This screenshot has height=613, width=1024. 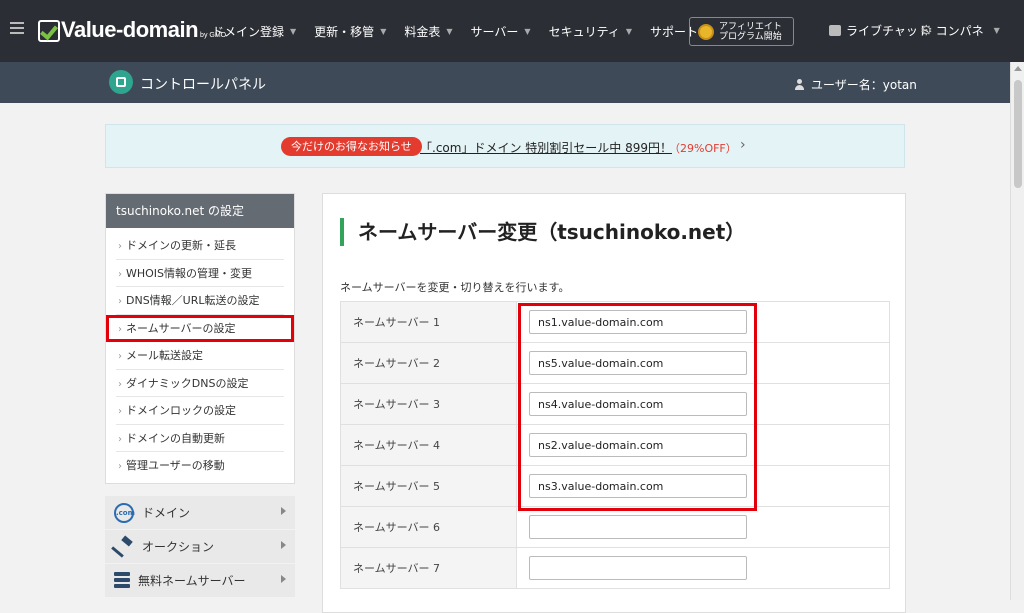 What do you see at coordinates (1018, 134) in the screenshot?
I see `scrollbar-thumb` at bounding box center [1018, 134].